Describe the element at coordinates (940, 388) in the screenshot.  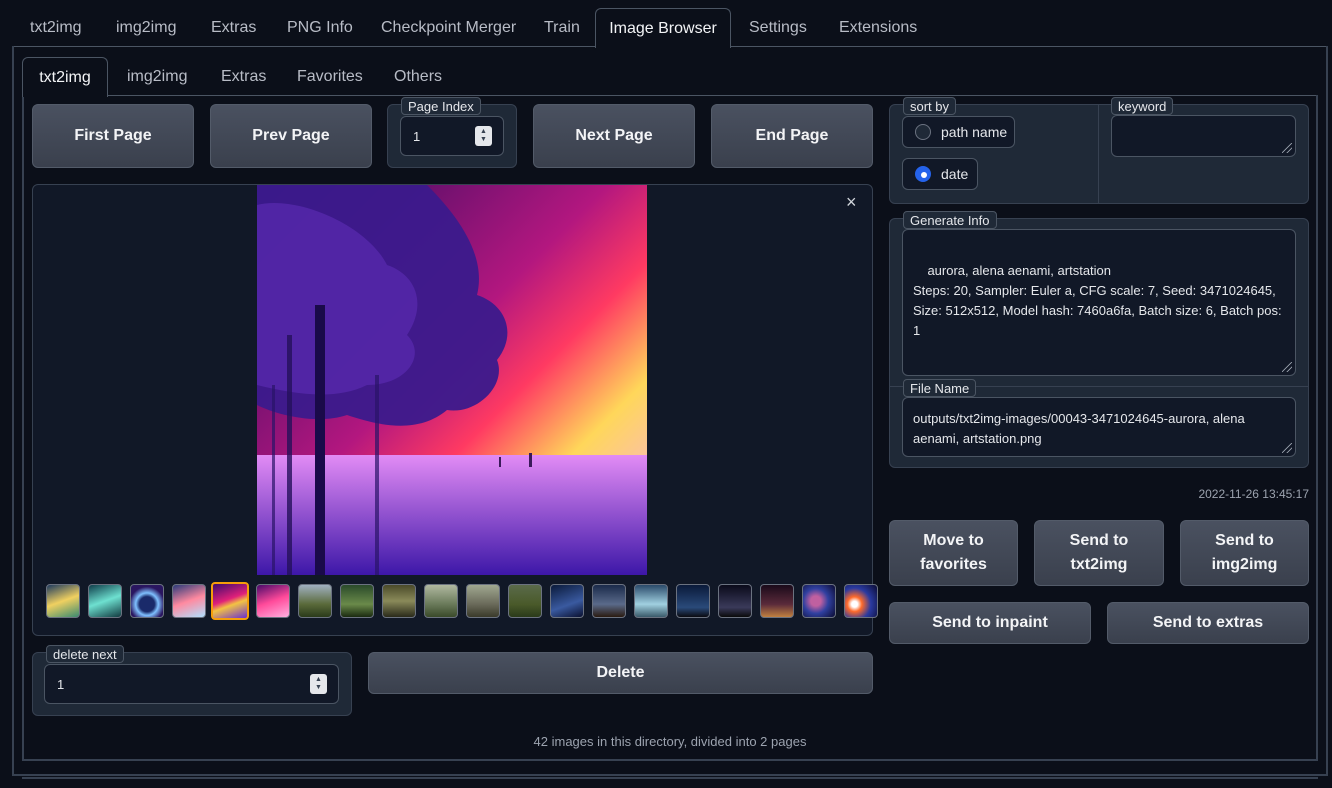
I see `file-name-label: File Name` at that location.